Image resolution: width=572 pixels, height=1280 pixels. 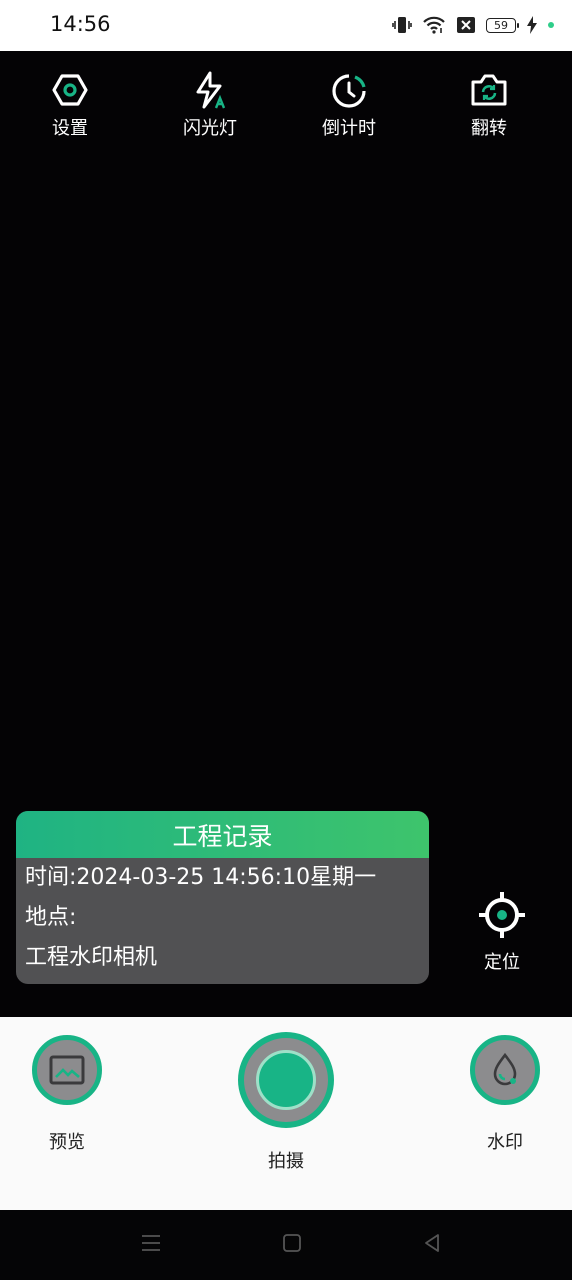 I want to click on watermark-title: 工程记录, so click(x=222, y=834).